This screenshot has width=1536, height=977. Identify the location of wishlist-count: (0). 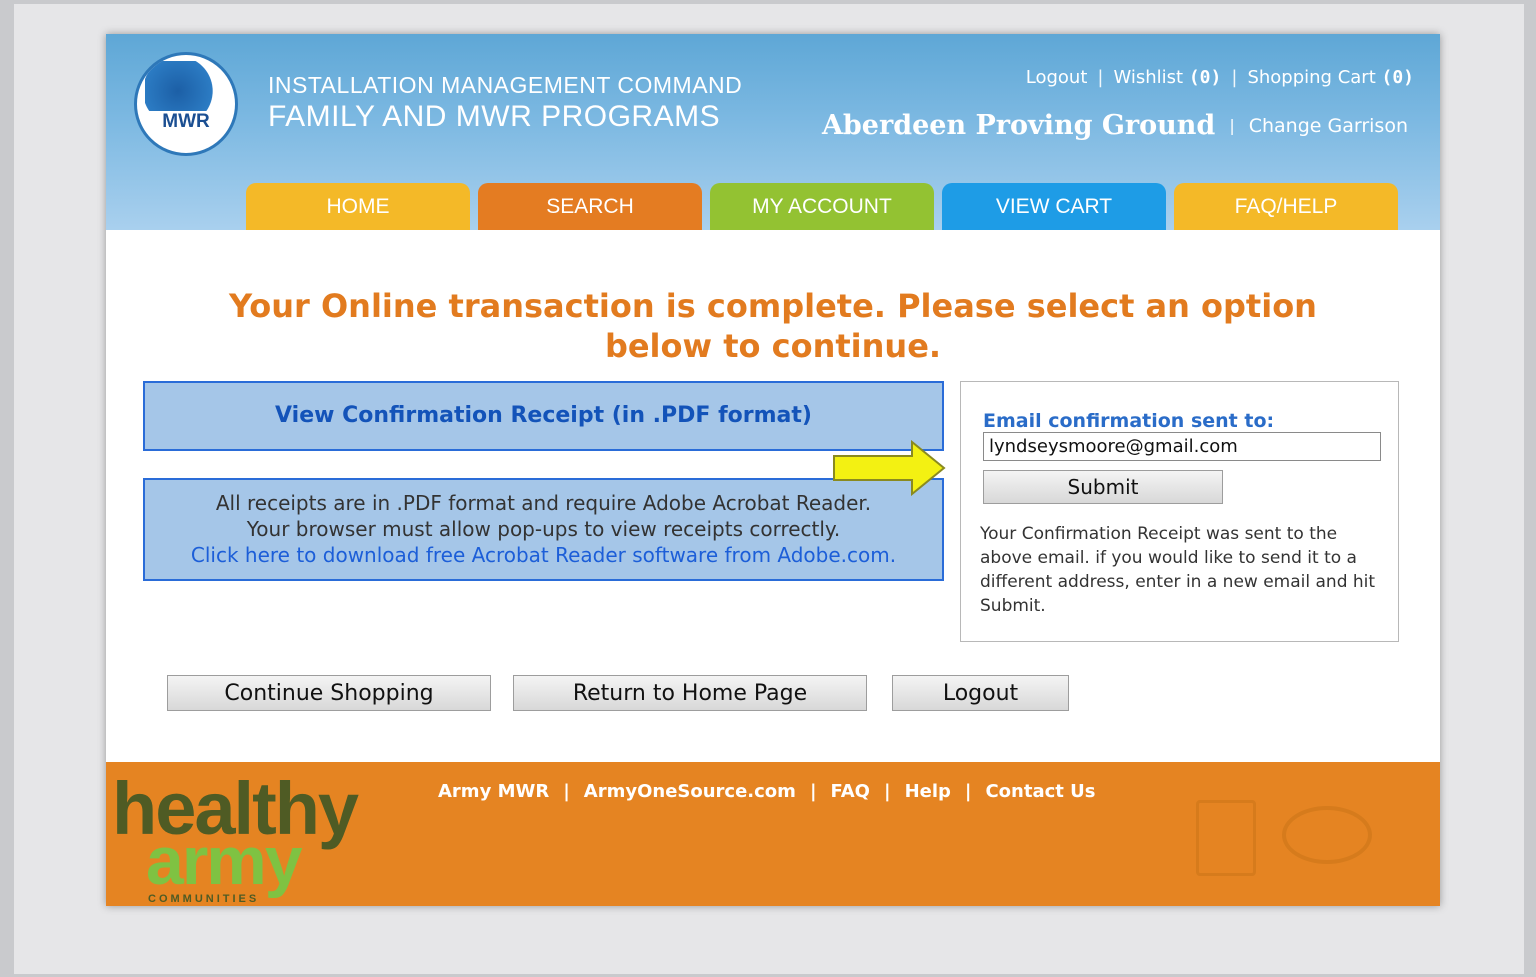
(1205, 77).